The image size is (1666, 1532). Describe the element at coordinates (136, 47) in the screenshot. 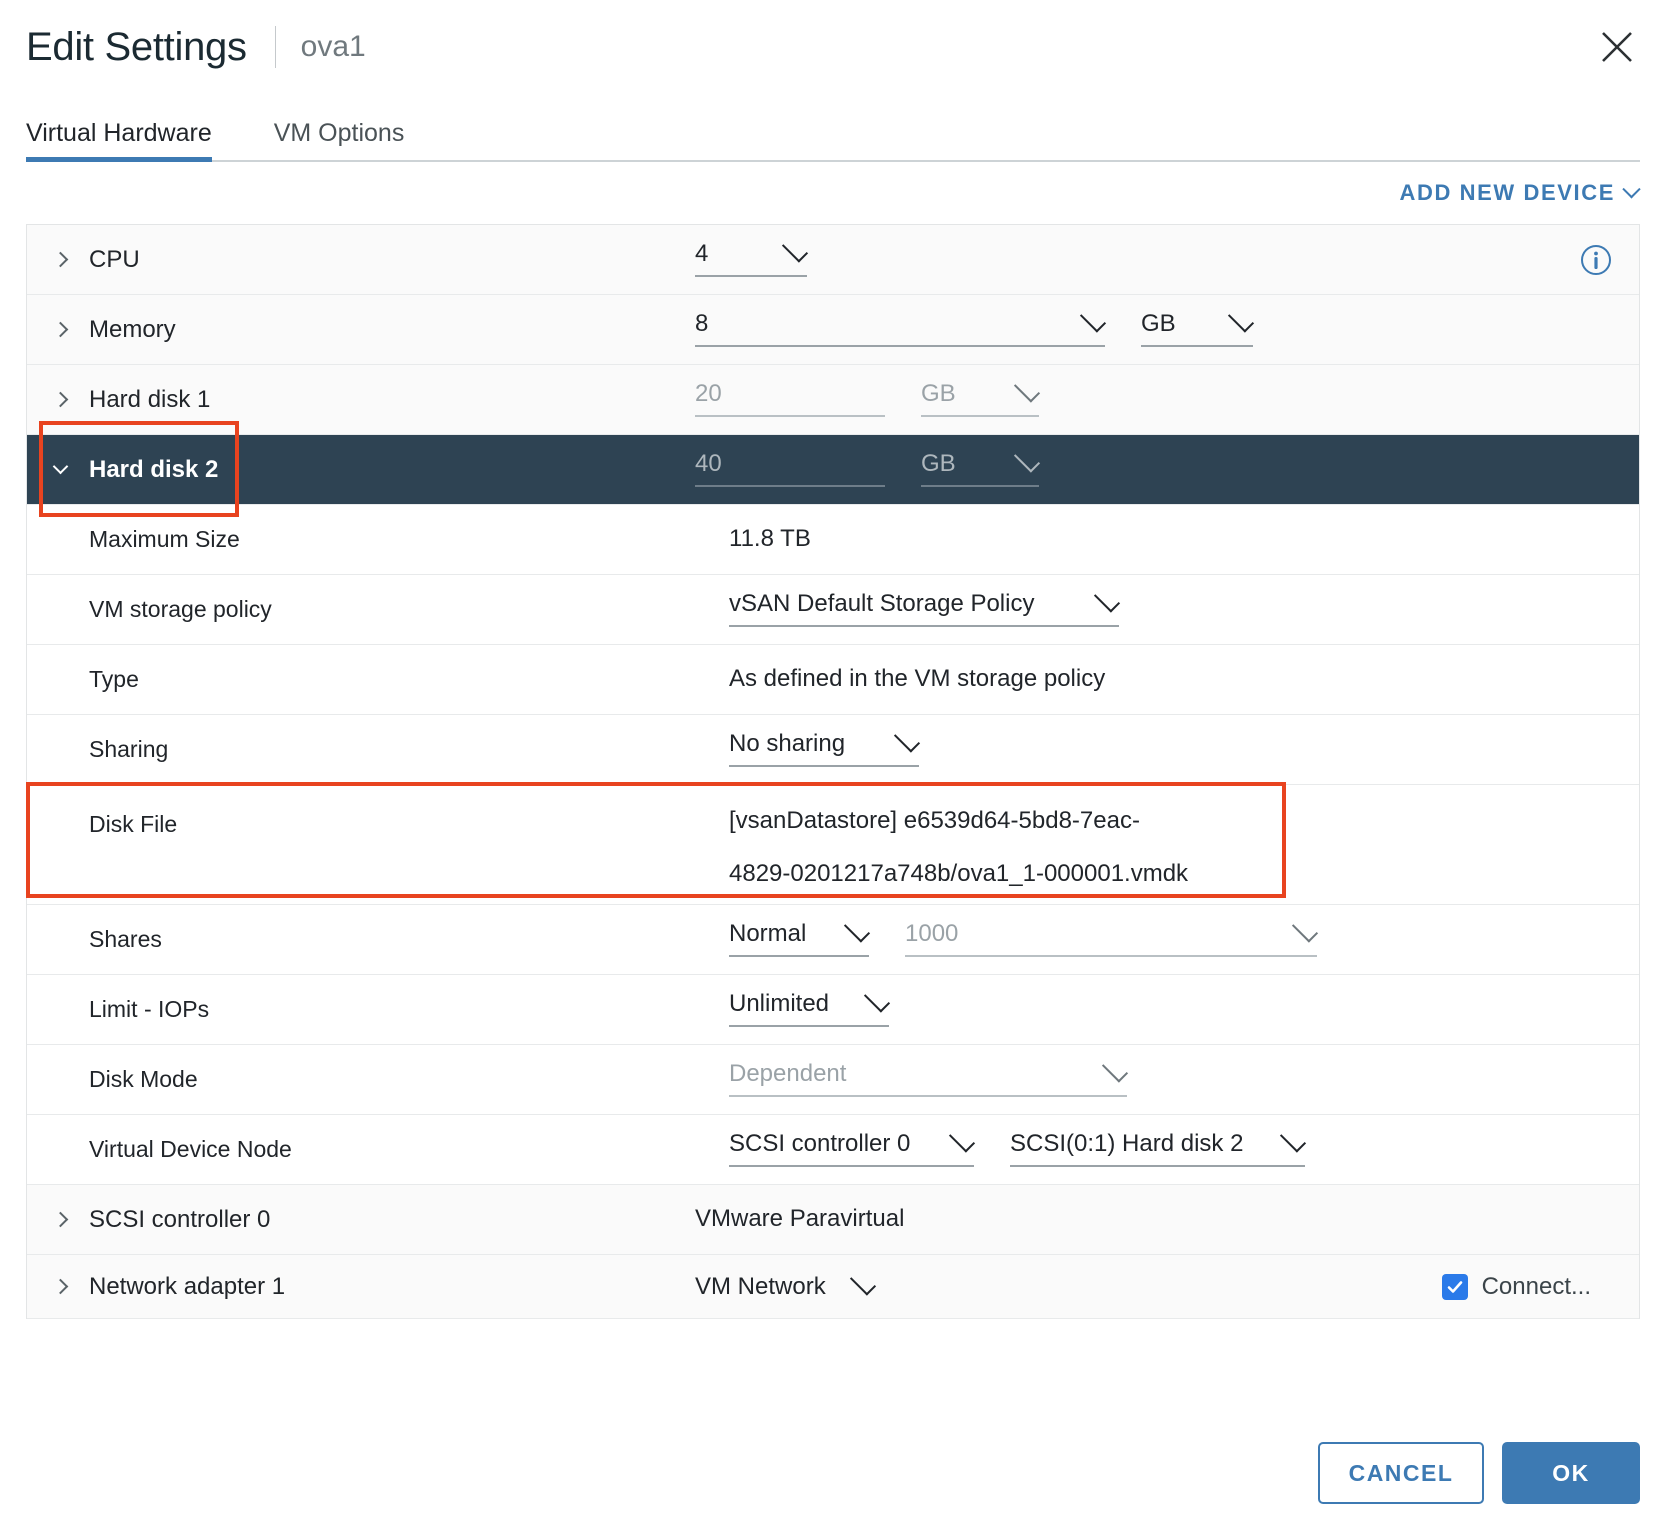

I see `page-title: Edit Settings` at that location.